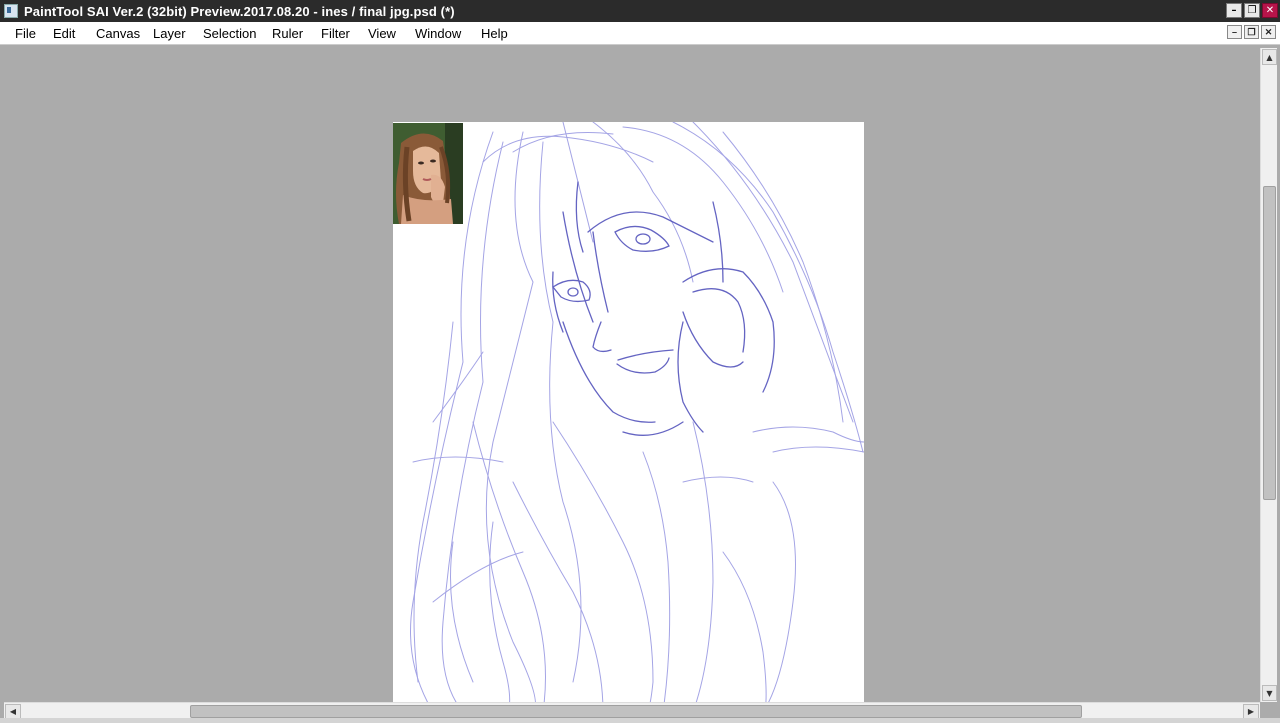  What do you see at coordinates (382, 33) in the screenshot?
I see `menu-view: View` at bounding box center [382, 33].